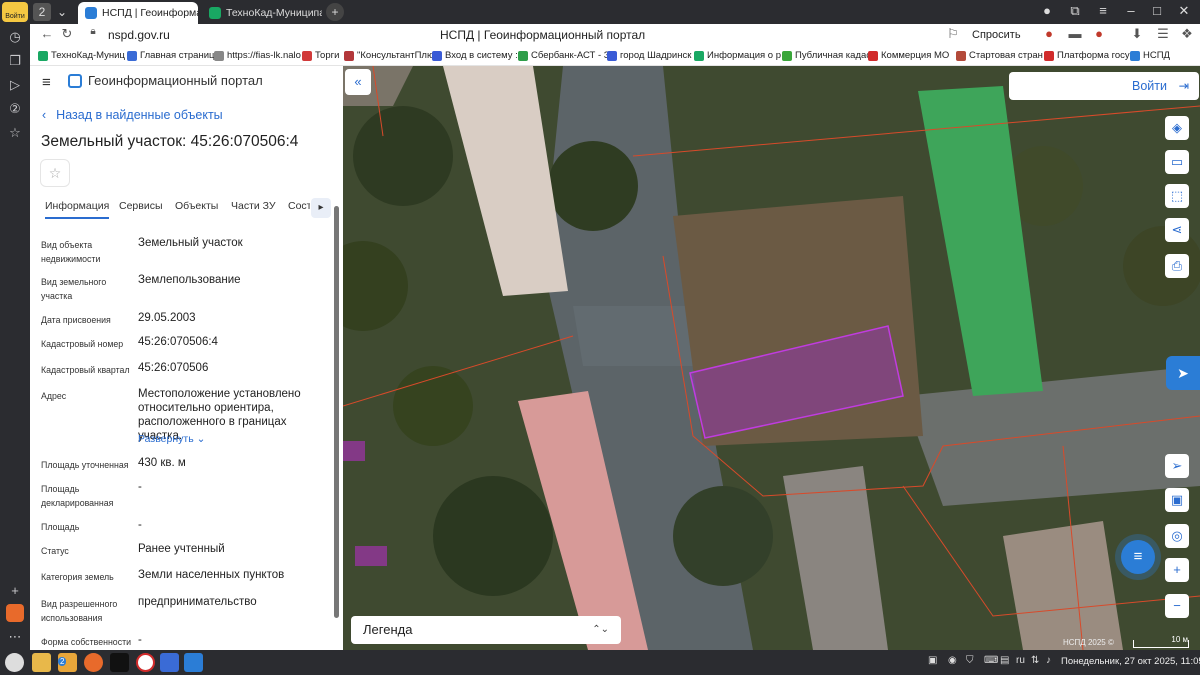 The height and width of the screenshot is (675, 1200). What do you see at coordinates (991, 660) in the screenshot?
I see `keyboard-icon: ⌨` at bounding box center [991, 660].